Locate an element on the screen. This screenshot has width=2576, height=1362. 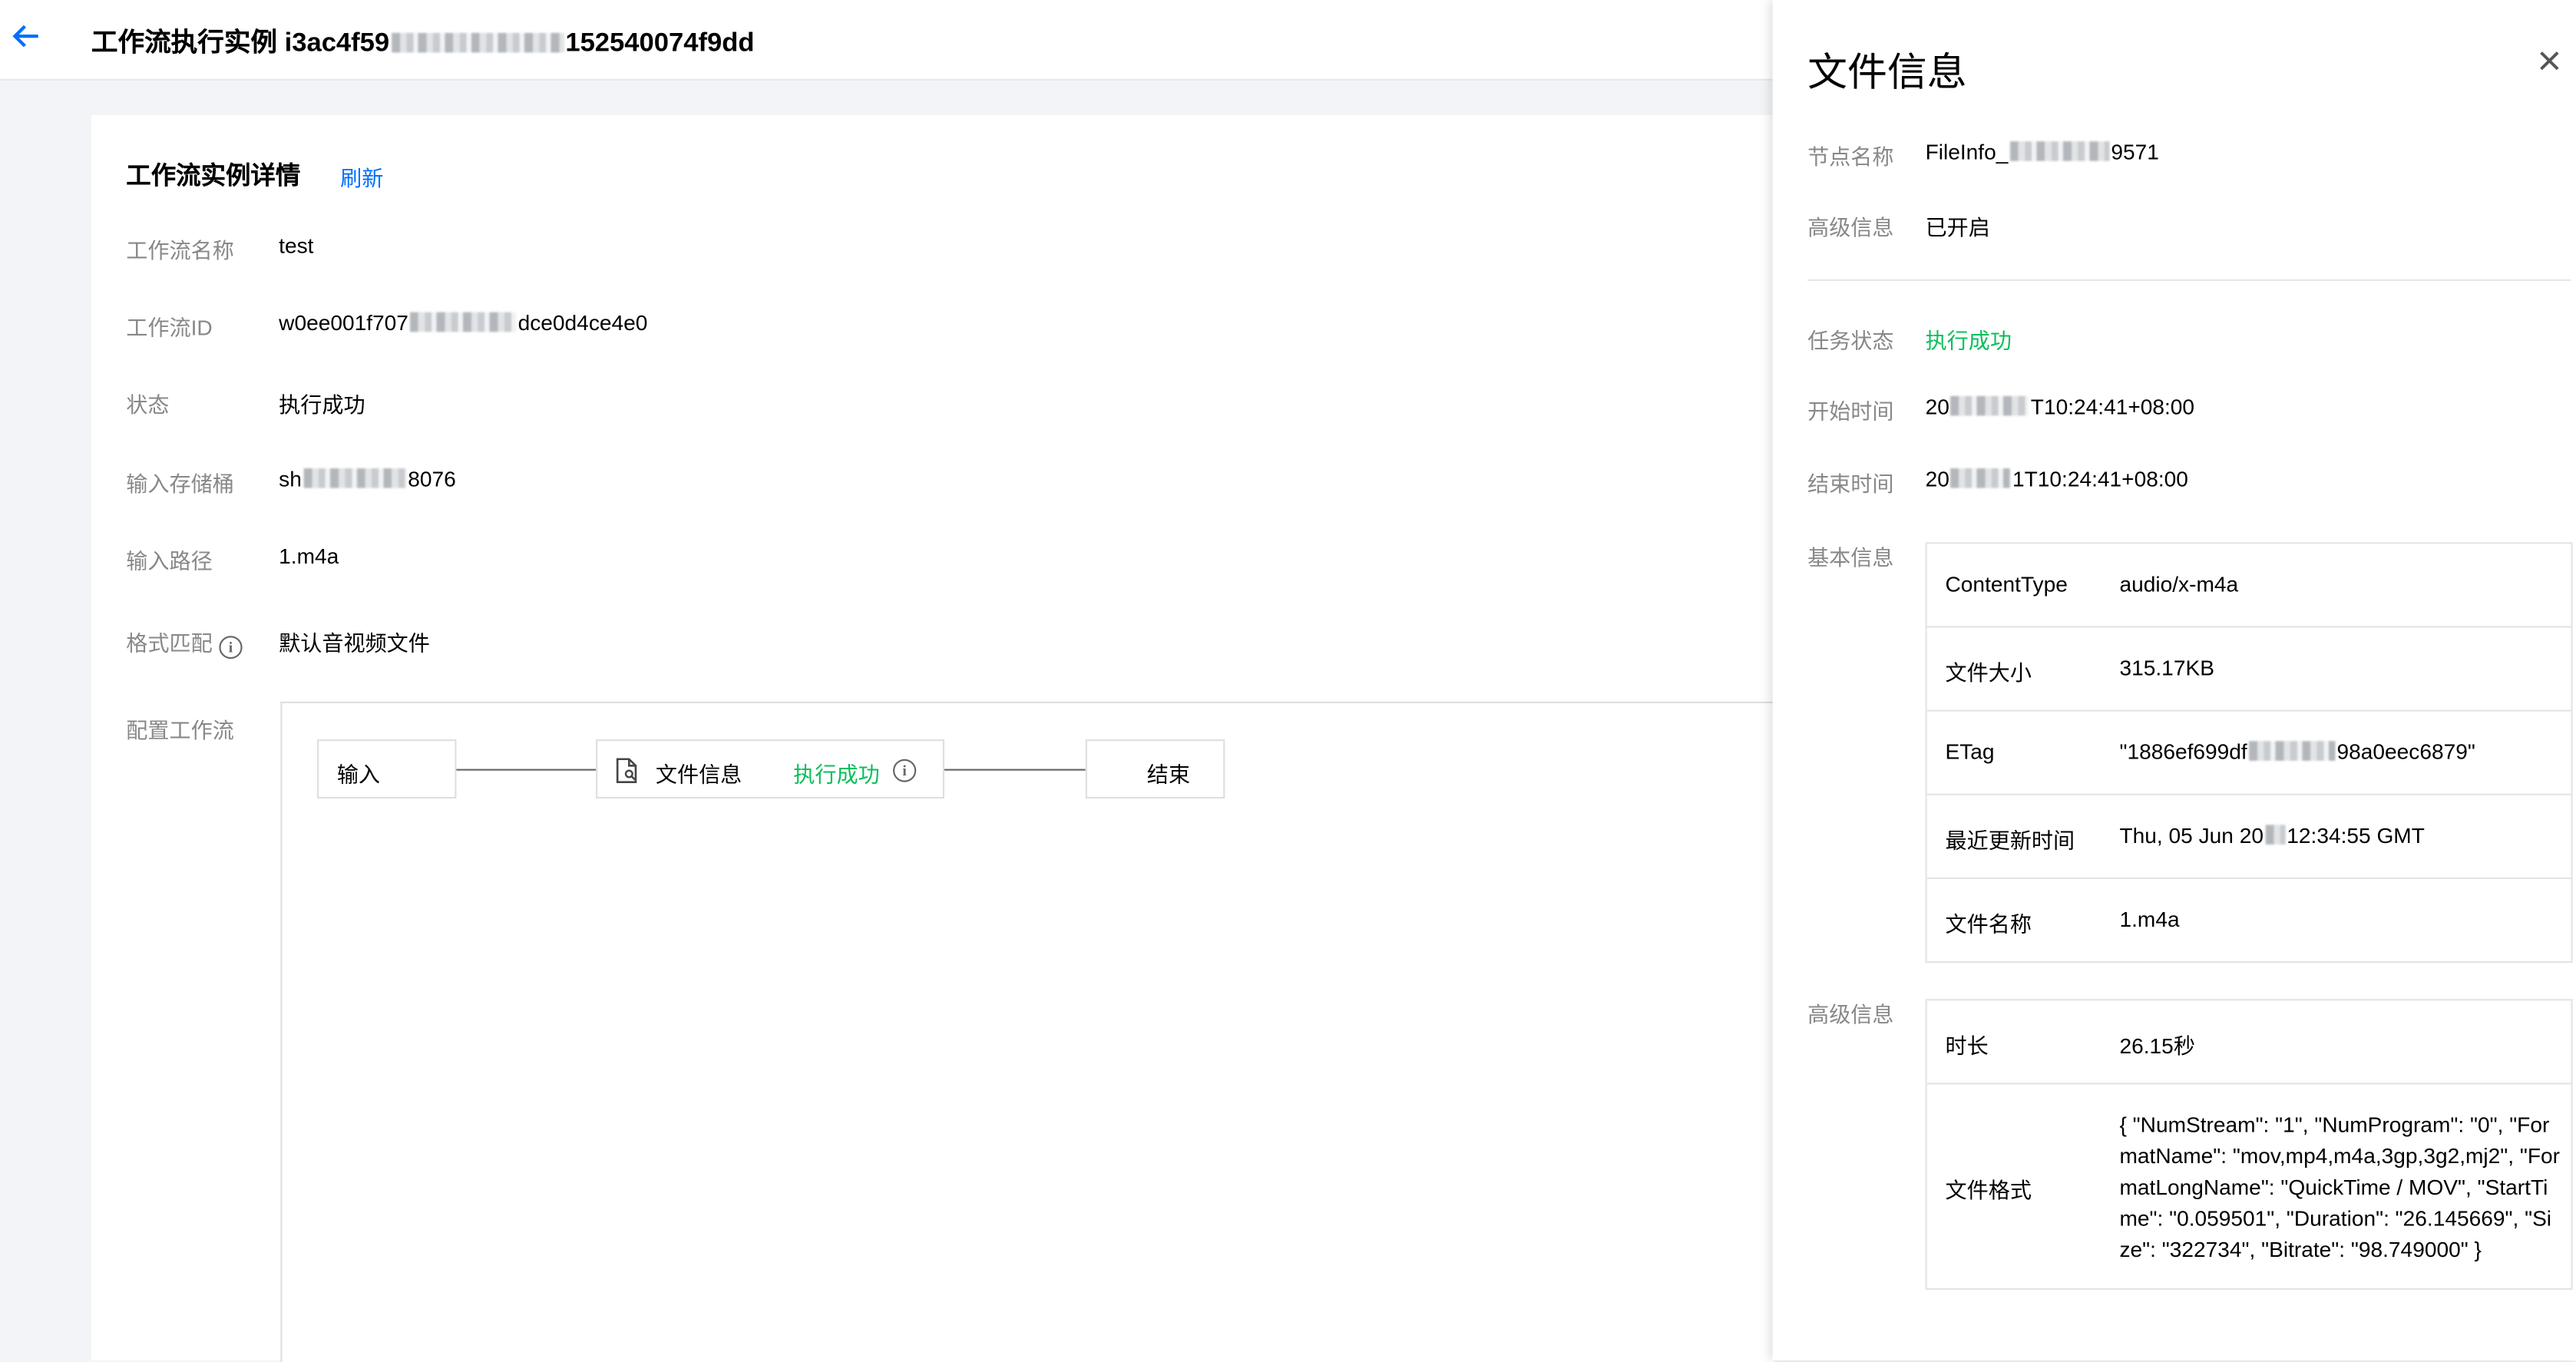
file-name-value: 1.m4a is located at coordinates (2149, 919).